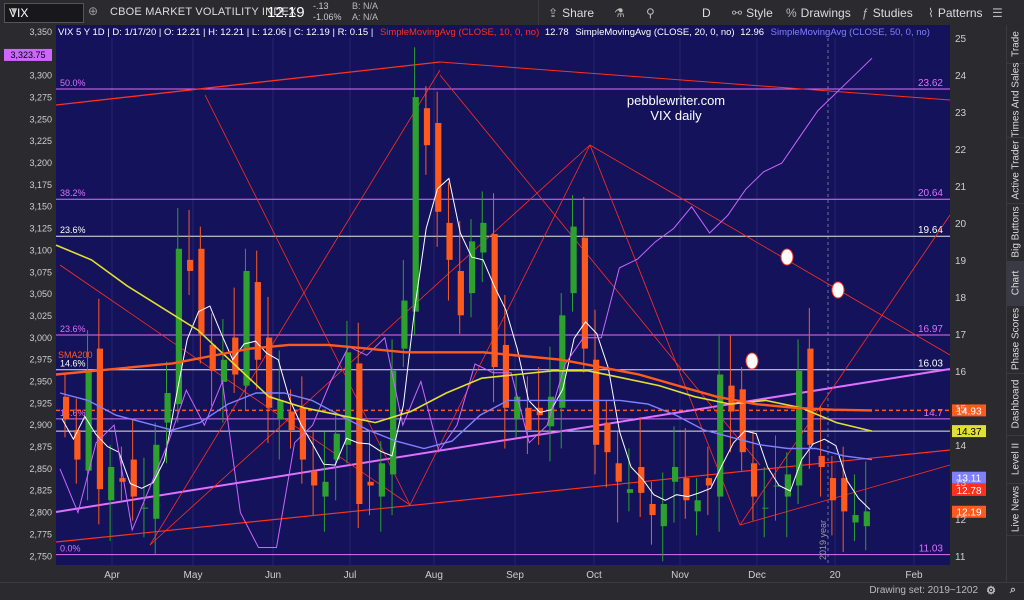 This screenshot has width=1024, height=600. What do you see at coordinates (73, 193) in the screenshot?
I see `fib-percent-label: 38.2%` at bounding box center [73, 193].